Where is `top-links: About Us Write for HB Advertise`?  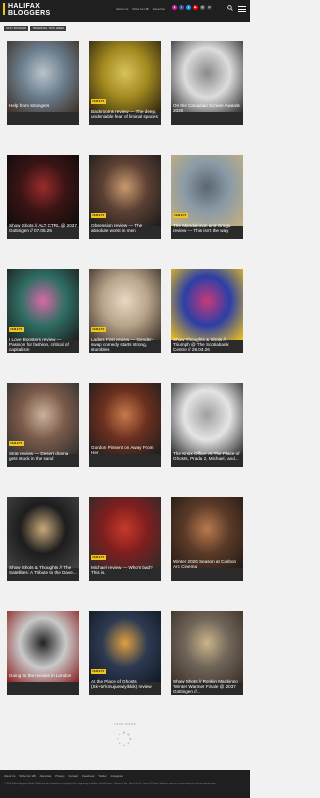
top-links: About Us Write for HB Advertise is located at coordinates (140, 9).